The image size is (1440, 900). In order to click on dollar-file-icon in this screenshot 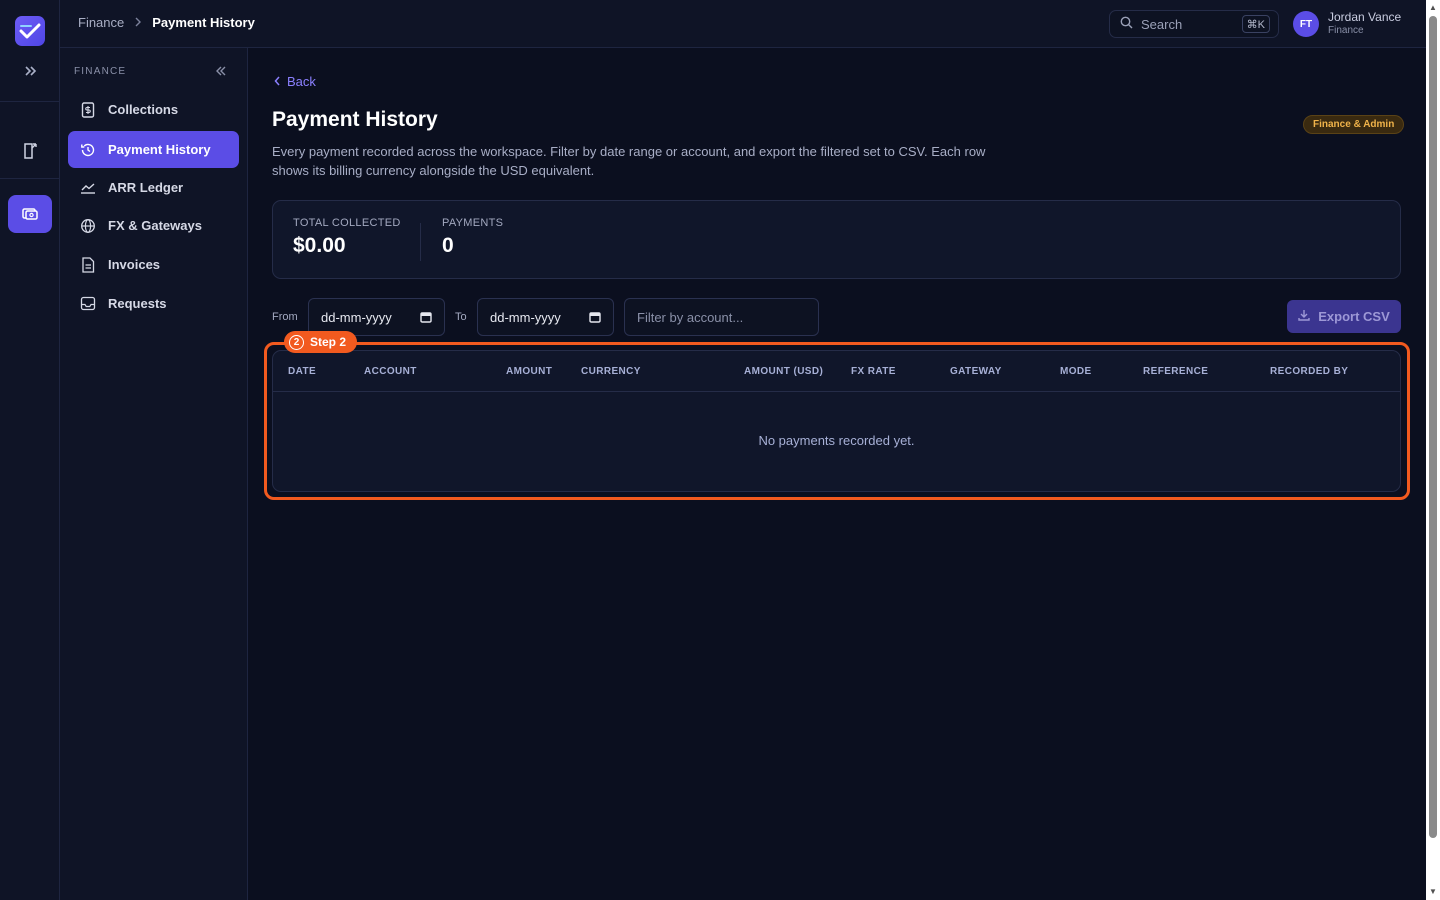, I will do `click(88, 109)`.